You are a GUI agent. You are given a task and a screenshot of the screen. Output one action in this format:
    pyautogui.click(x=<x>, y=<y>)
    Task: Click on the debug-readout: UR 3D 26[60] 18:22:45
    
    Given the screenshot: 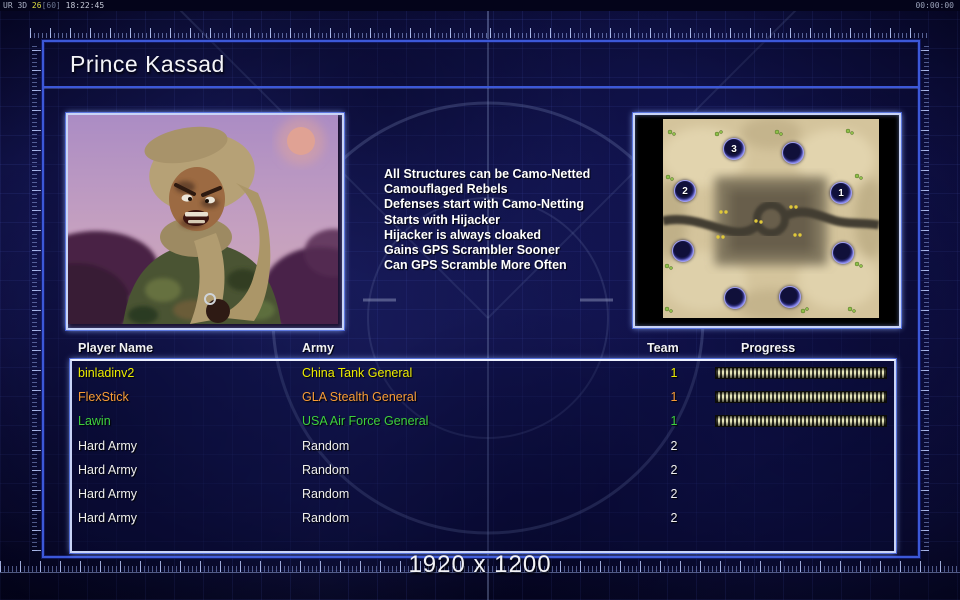 What is the action you would take?
    pyautogui.click(x=53, y=5)
    